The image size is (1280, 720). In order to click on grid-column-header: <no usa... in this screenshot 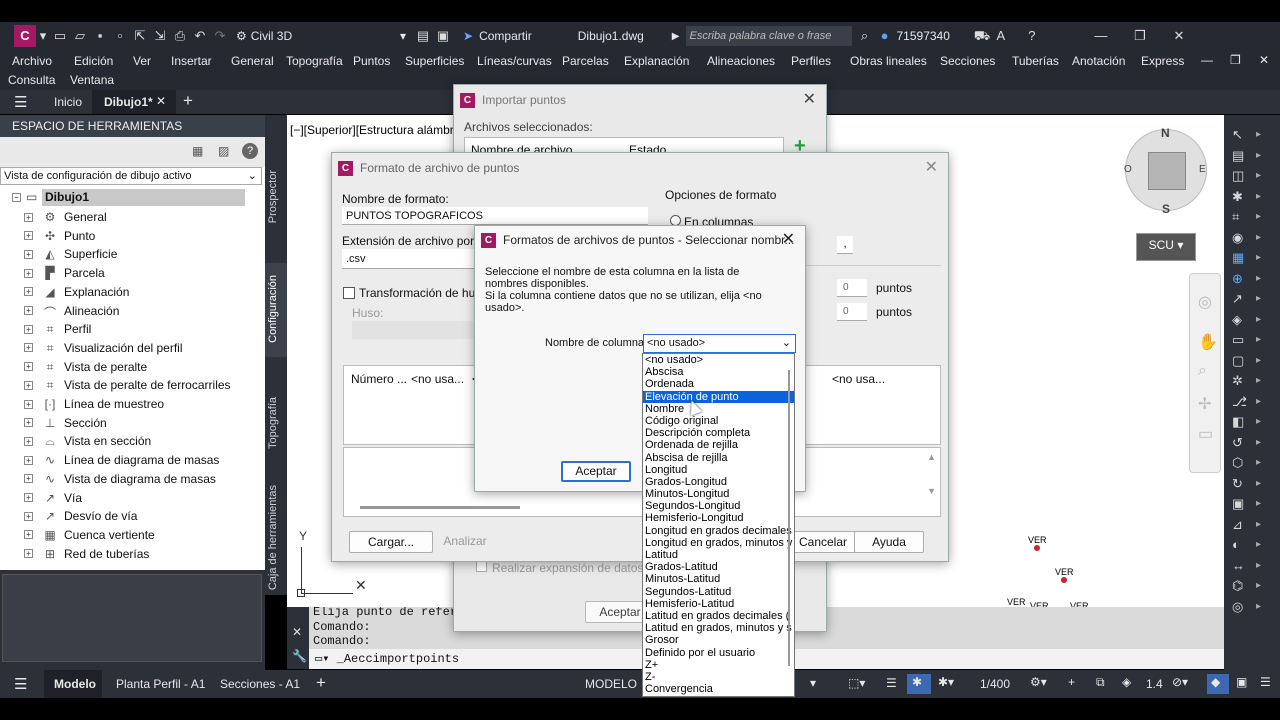, I will do `click(858, 379)`.